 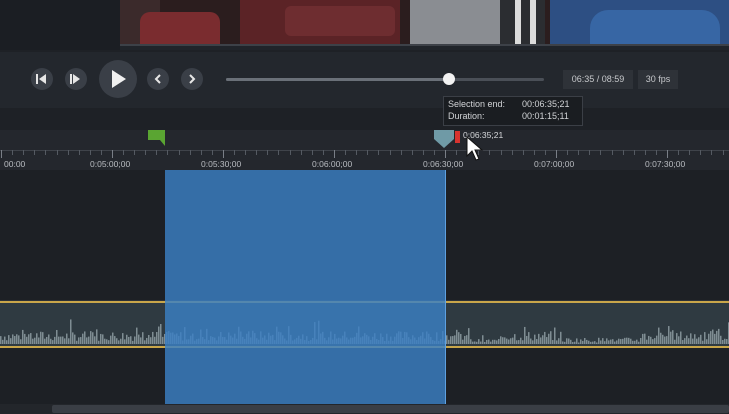 I want to click on selection-end-label: Selection end:, so click(x=477, y=104).